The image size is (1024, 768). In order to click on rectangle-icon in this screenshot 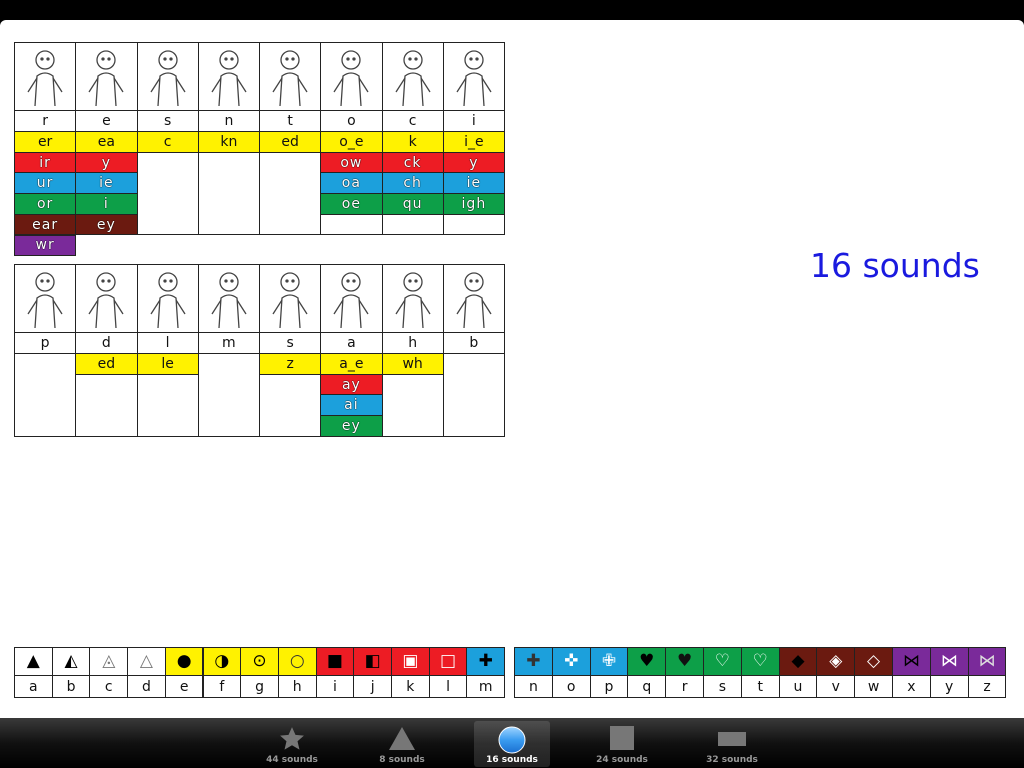, I will do `click(732, 738)`.